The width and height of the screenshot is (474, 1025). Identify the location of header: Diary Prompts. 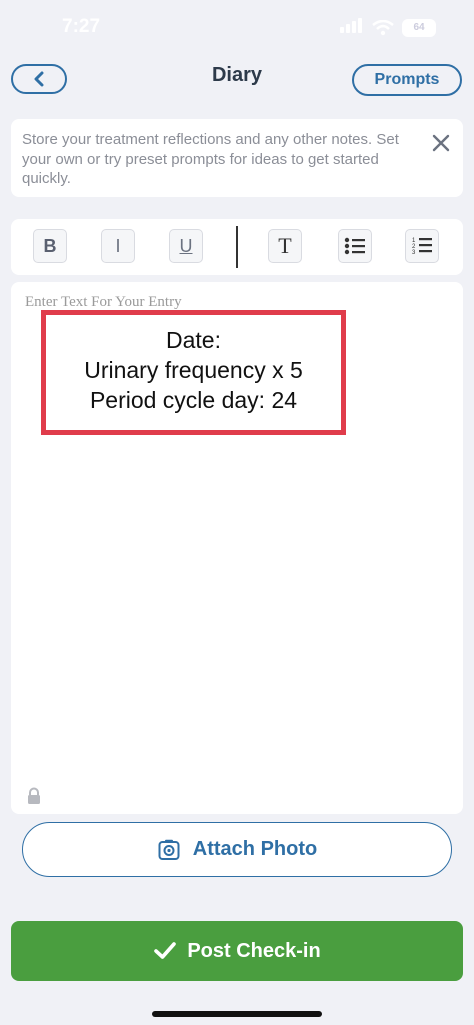
(237, 80).